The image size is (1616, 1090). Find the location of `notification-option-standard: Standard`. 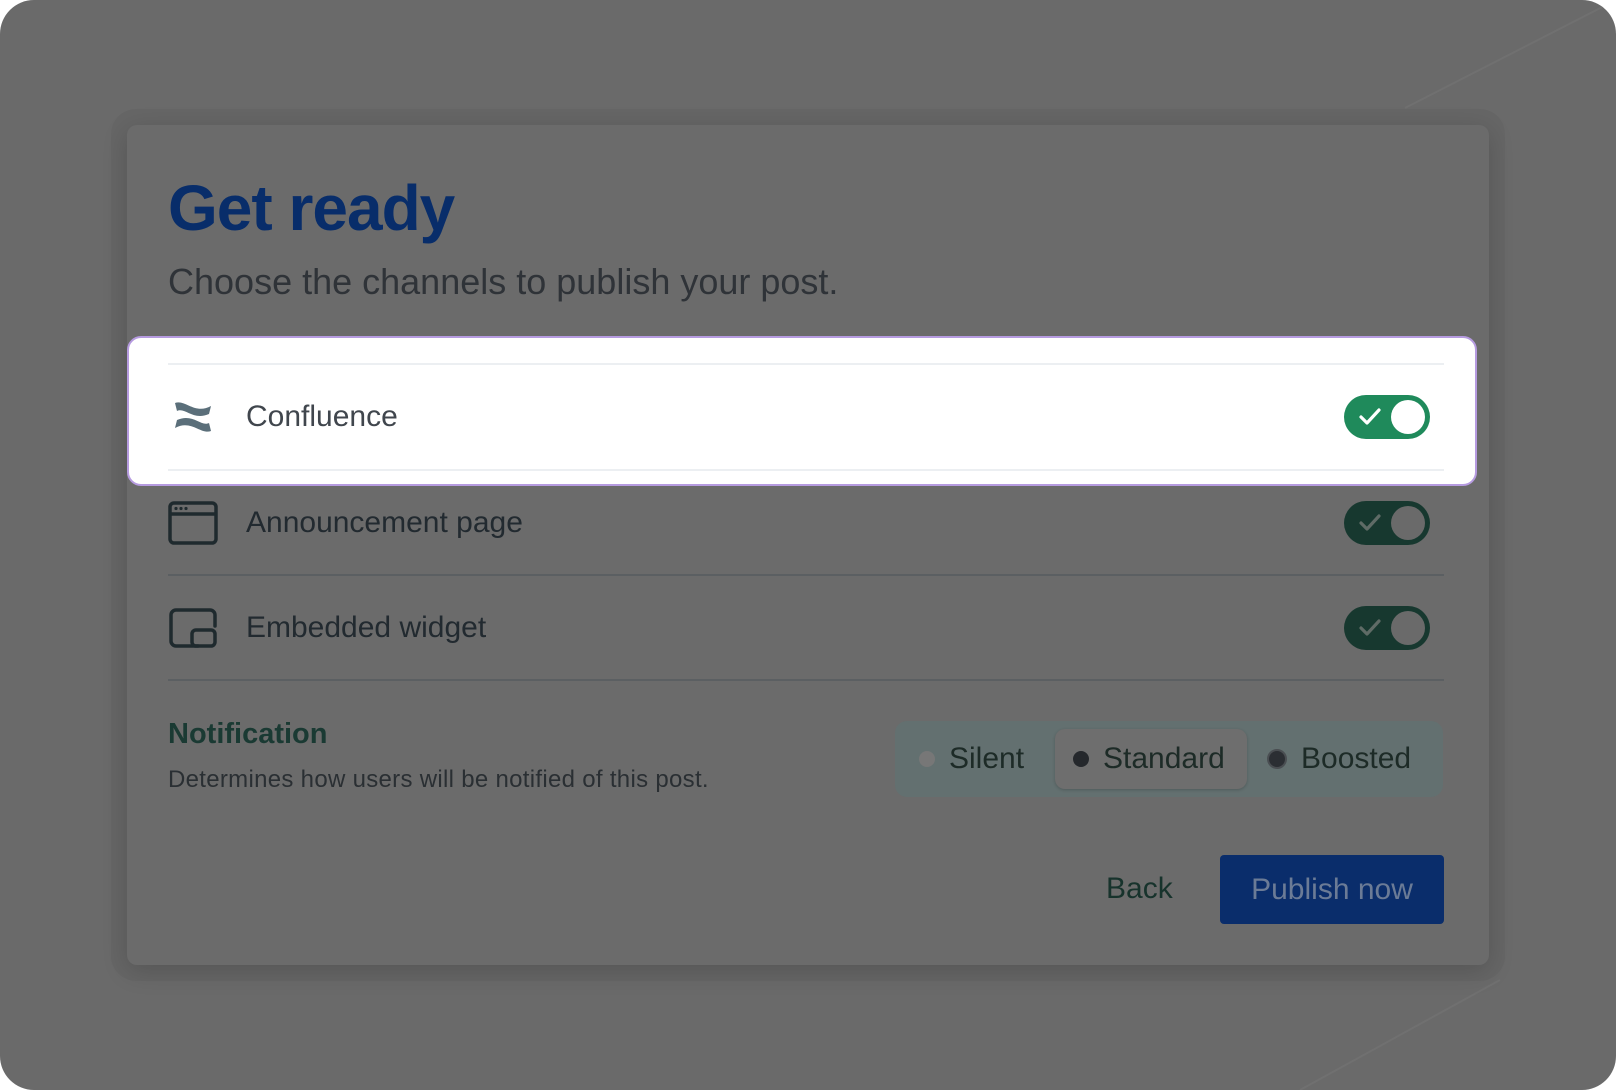

notification-option-standard: Standard is located at coordinates (1151, 759).